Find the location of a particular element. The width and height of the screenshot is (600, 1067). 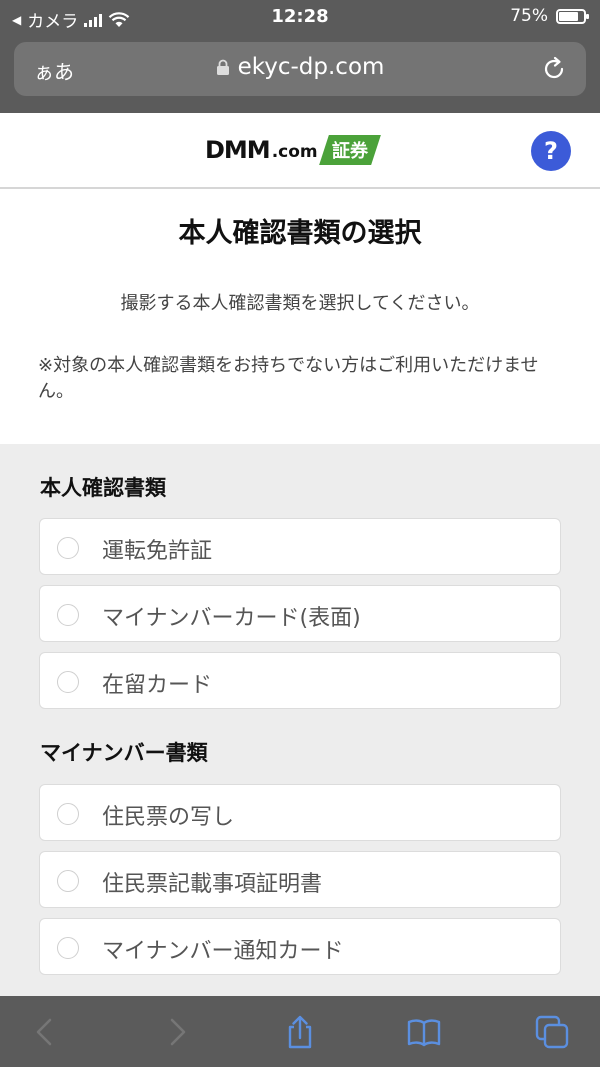

option-label: 住民票記載事項証明書 is located at coordinates (212, 884).